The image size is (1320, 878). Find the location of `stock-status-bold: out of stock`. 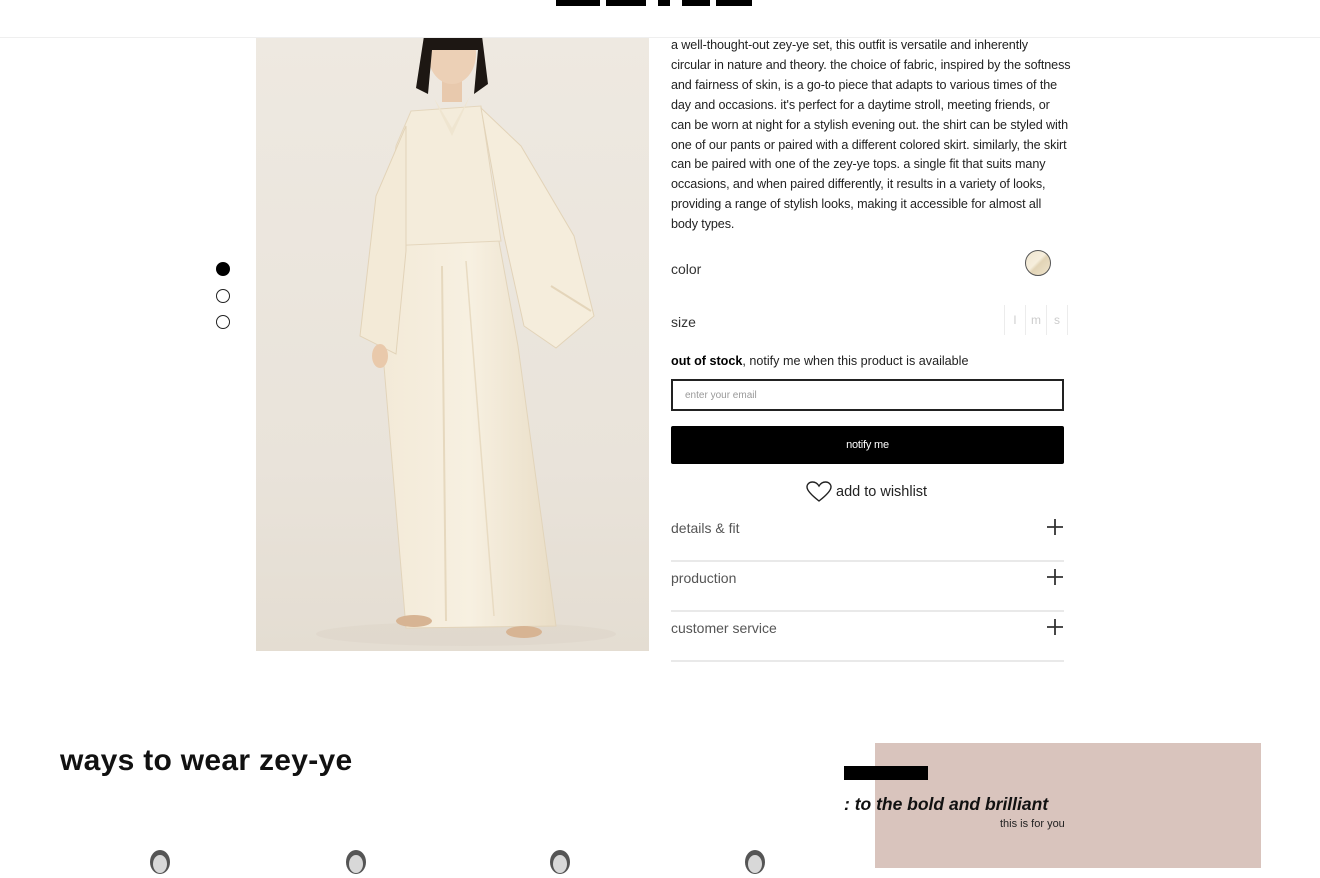

stock-status-bold: out of stock is located at coordinates (707, 361).